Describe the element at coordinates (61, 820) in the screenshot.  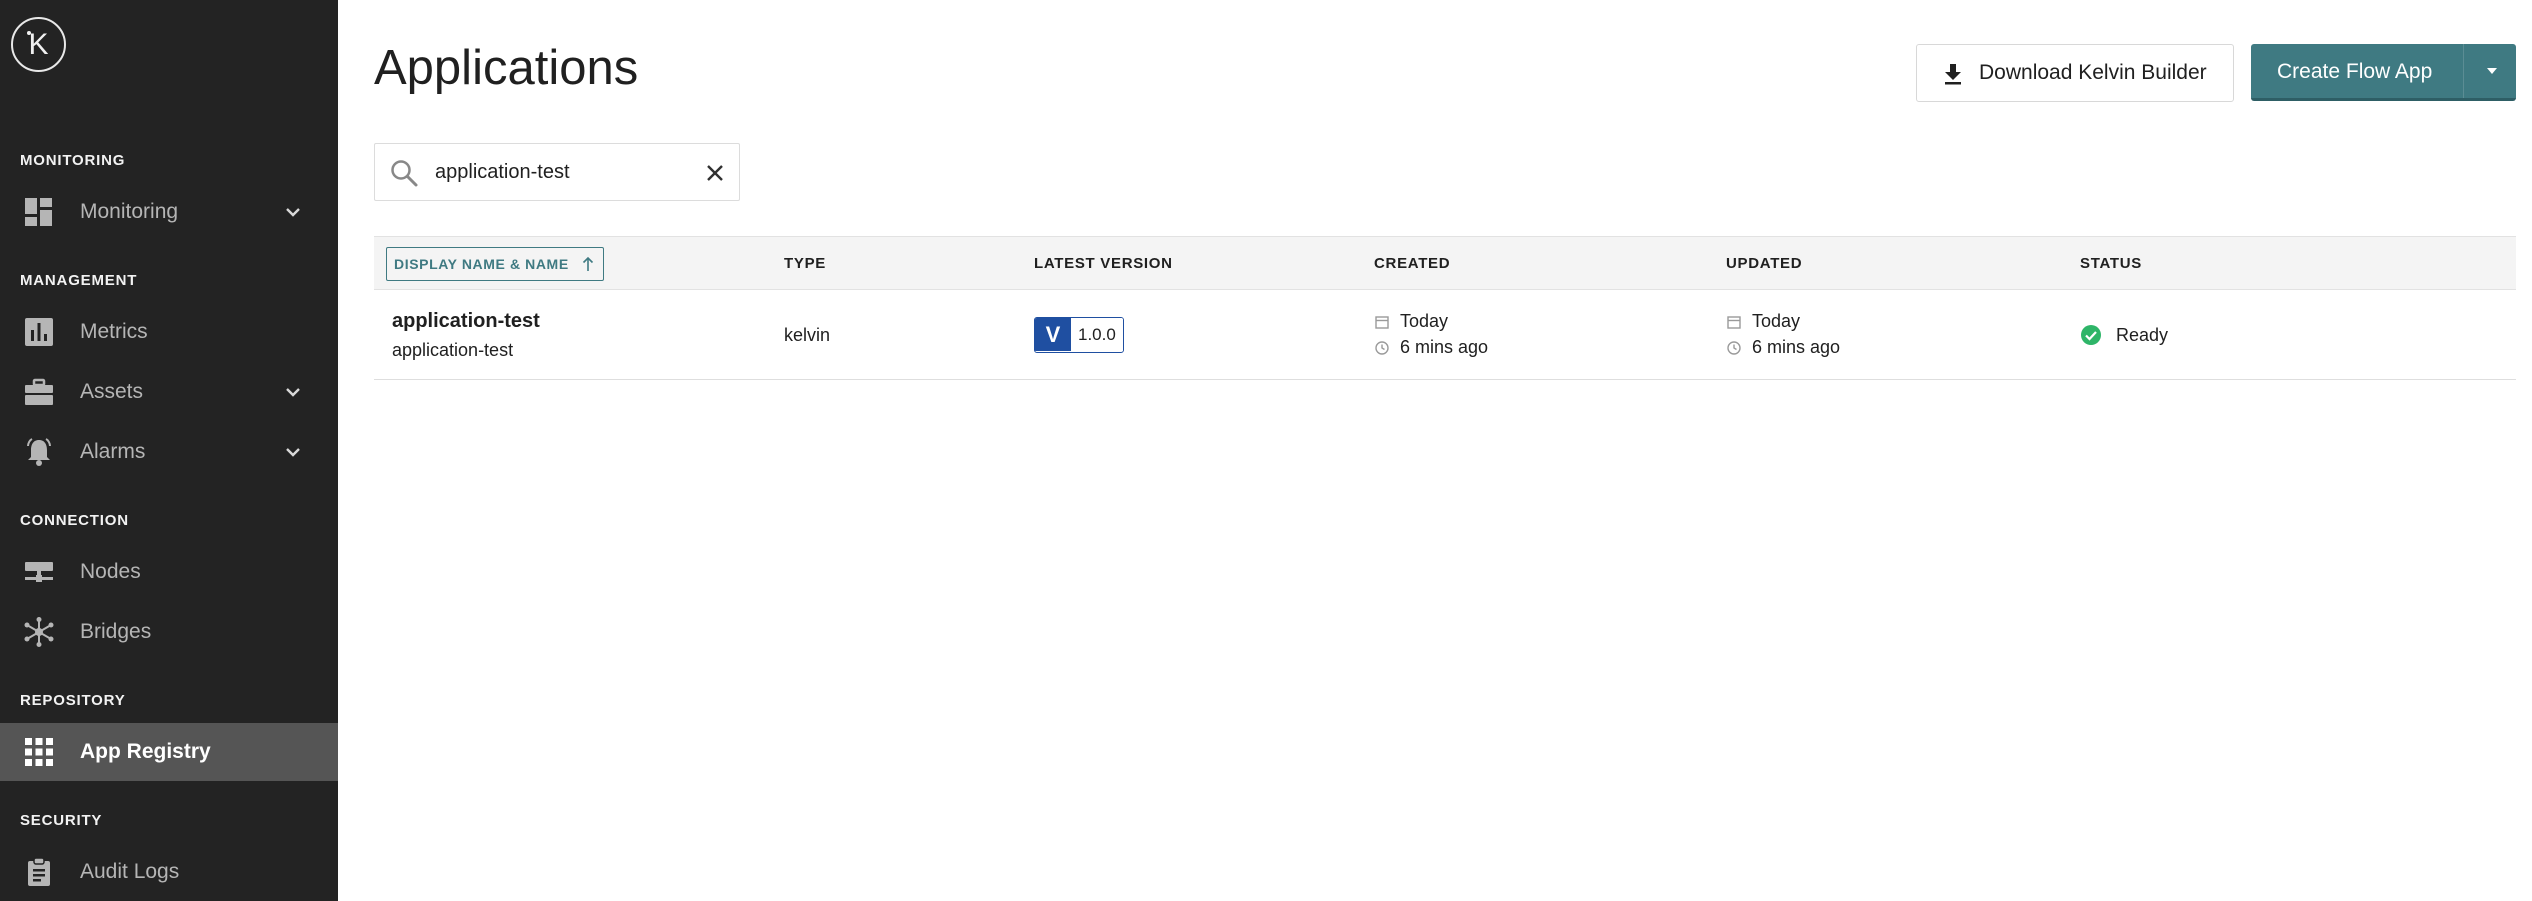
I see `section-label-security: SECURITY` at that location.